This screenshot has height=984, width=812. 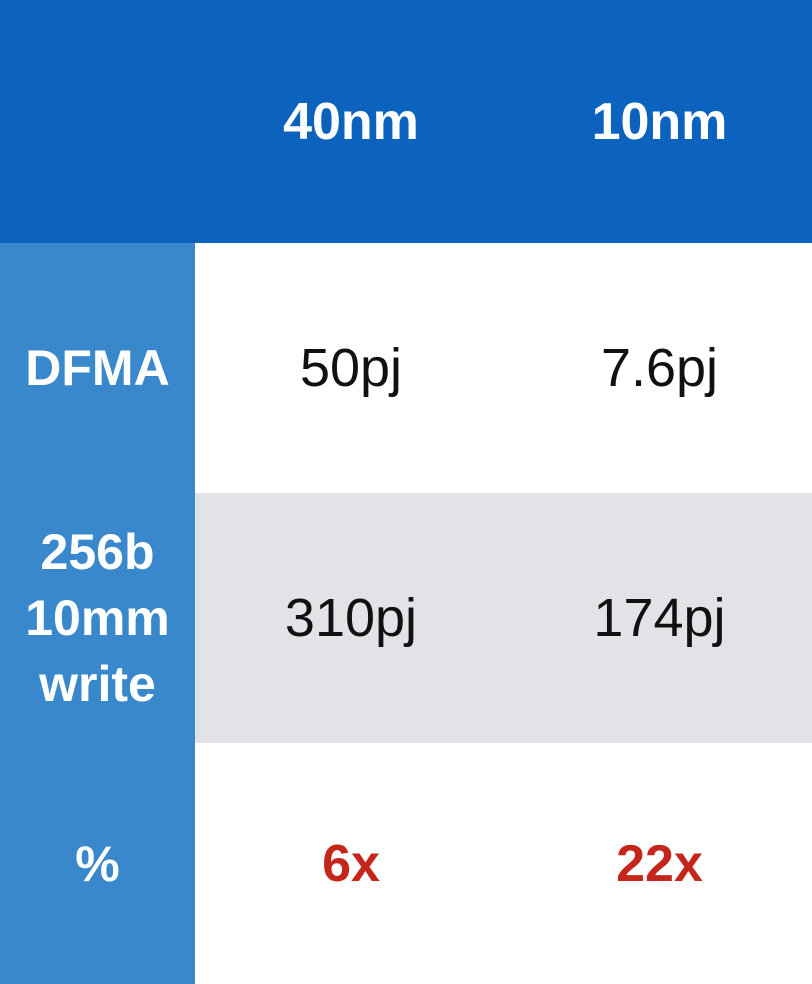 I want to click on table-cell-ratio-10nm: 22x, so click(x=659, y=863).